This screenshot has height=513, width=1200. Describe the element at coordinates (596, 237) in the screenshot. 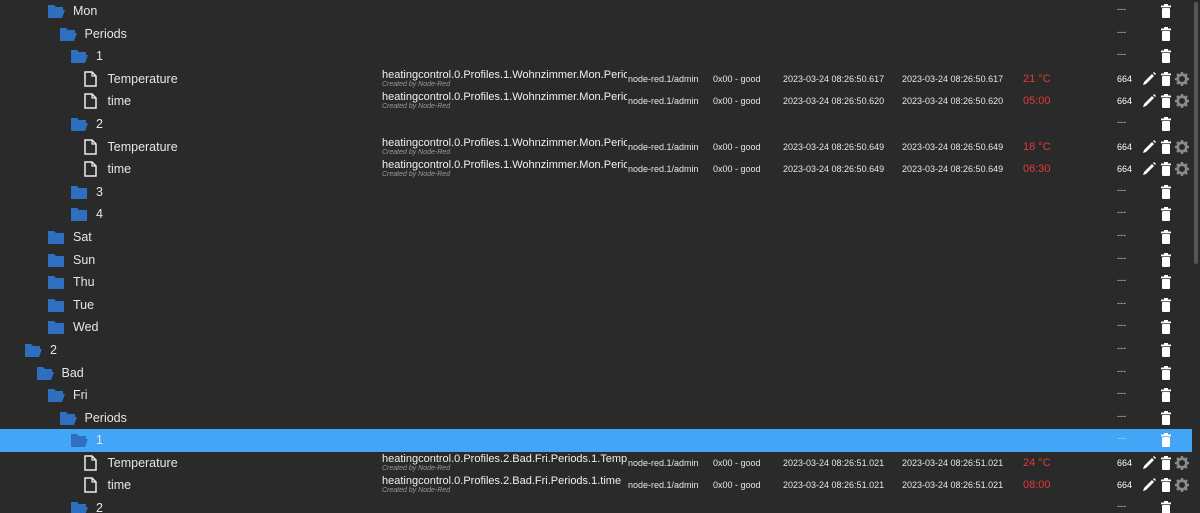

I see `folder-row: Sat ---` at that location.